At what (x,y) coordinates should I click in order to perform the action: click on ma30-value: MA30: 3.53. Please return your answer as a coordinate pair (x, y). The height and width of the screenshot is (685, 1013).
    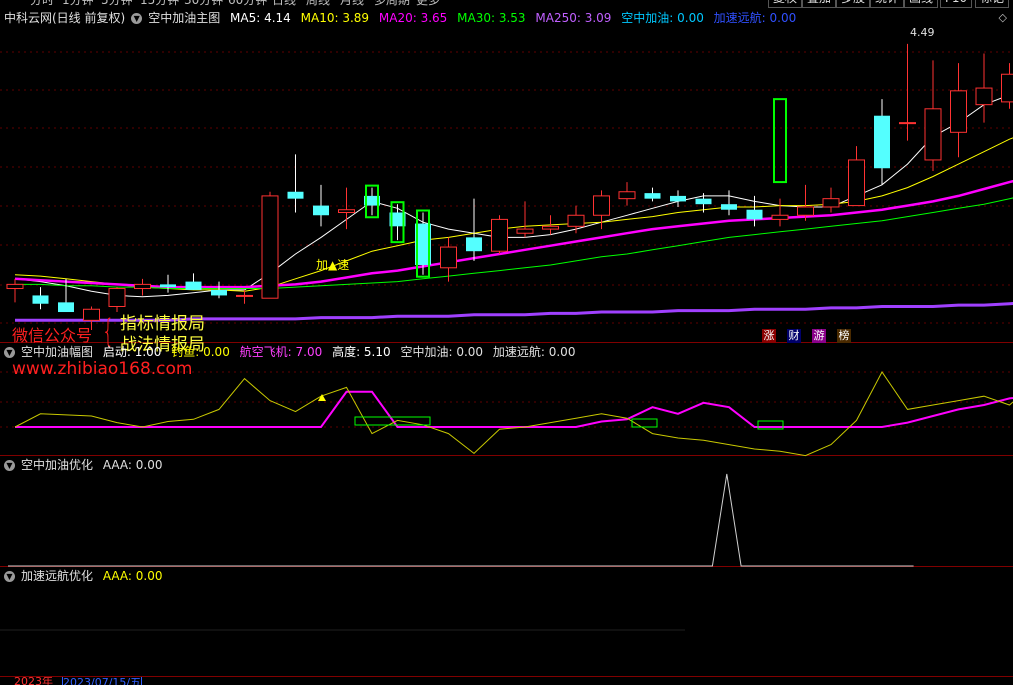
    Looking at the image, I should click on (491, 18).